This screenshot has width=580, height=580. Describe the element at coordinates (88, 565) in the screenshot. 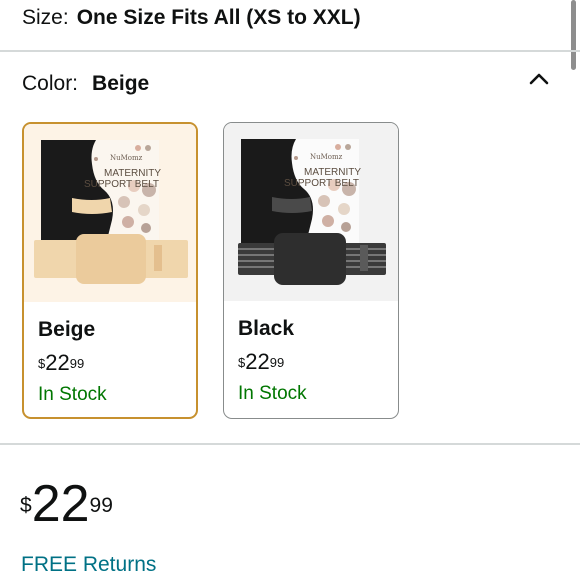

I see `free-returns-link: FREE Returns` at that location.